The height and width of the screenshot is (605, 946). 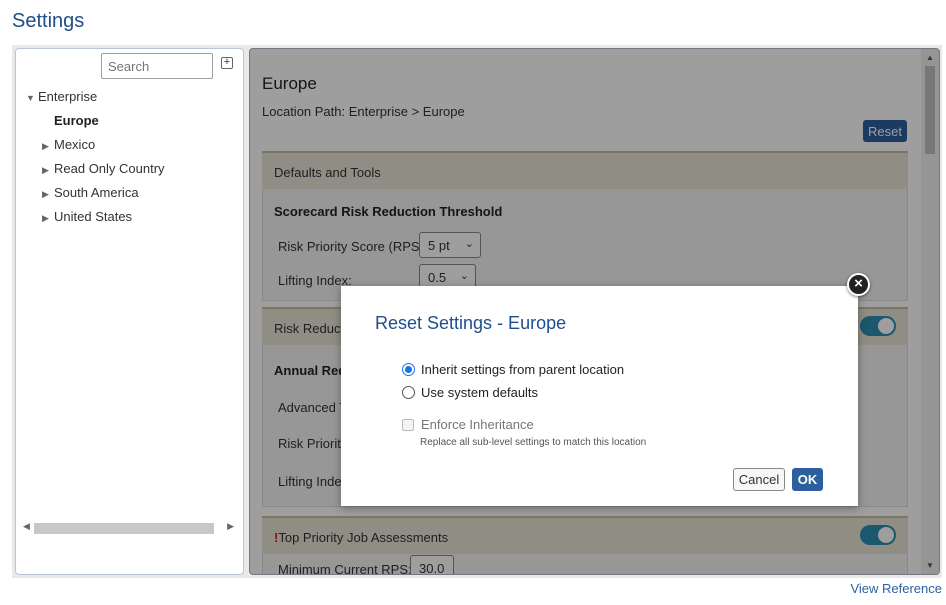 I want to click on plus-square-icon: +, so click(x=227, y=63).